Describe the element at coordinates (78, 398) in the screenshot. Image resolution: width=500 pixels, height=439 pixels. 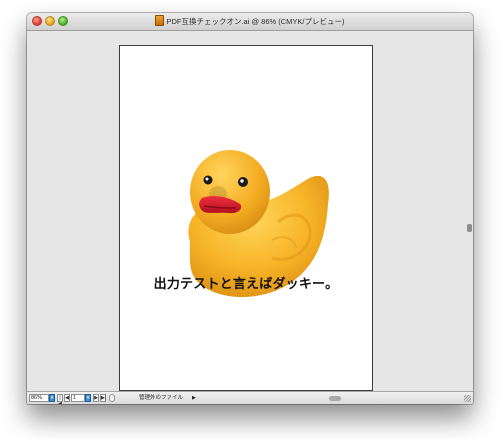
I see `page-number-field: 1` at that location.